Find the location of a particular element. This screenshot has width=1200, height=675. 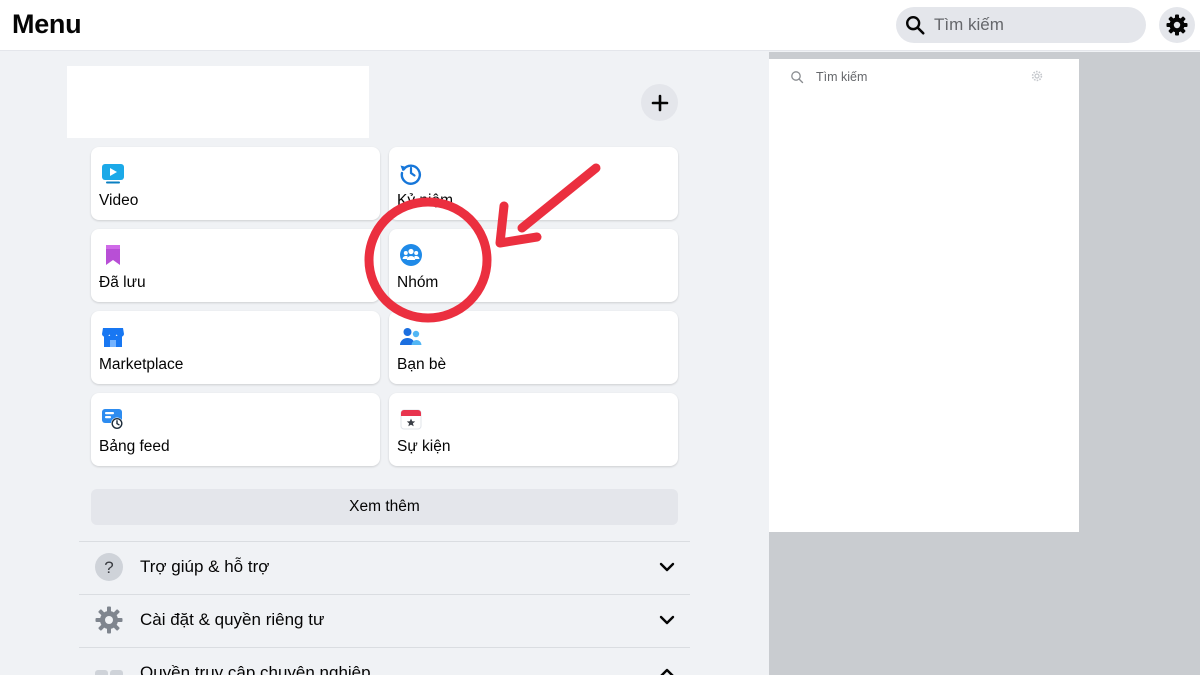

preview-search-label: Tìm kiếm is located at coordinates (842, 77).